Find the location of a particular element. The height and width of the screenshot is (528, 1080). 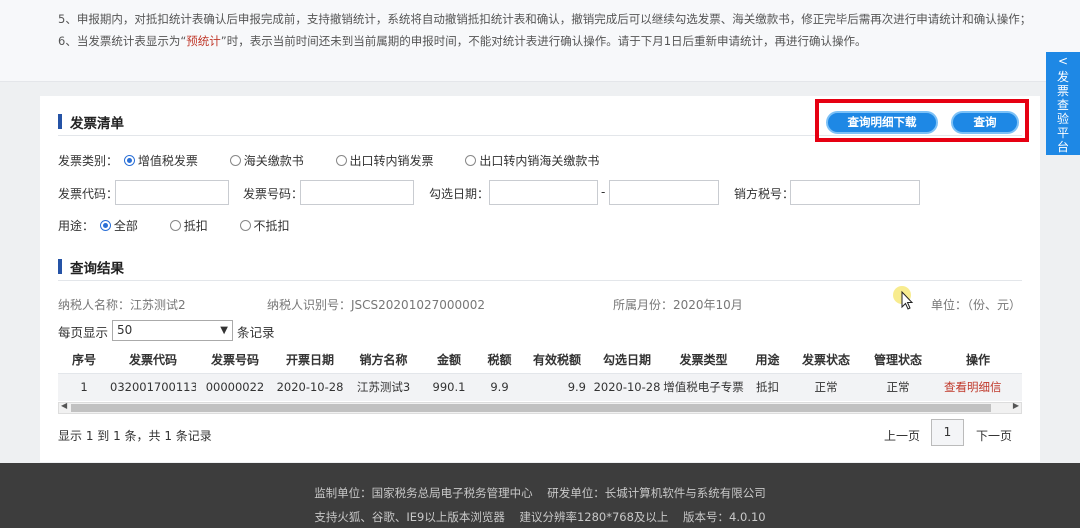

invoice-code-input is located at coordinates (172, 192).